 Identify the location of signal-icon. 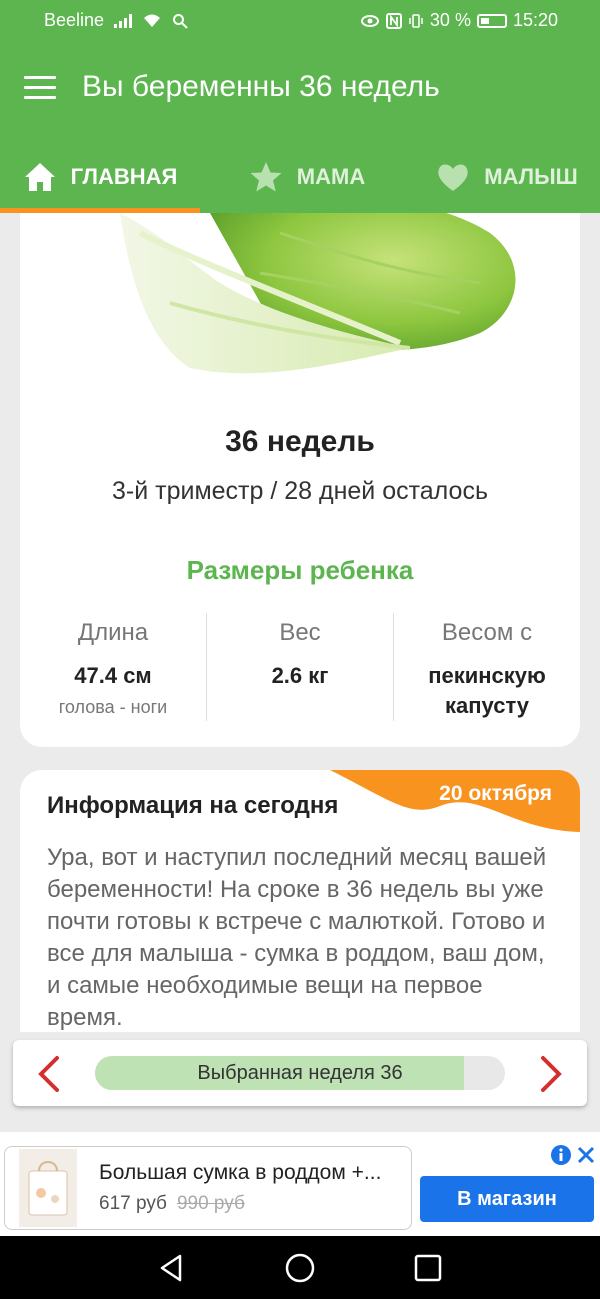
(123, 20).